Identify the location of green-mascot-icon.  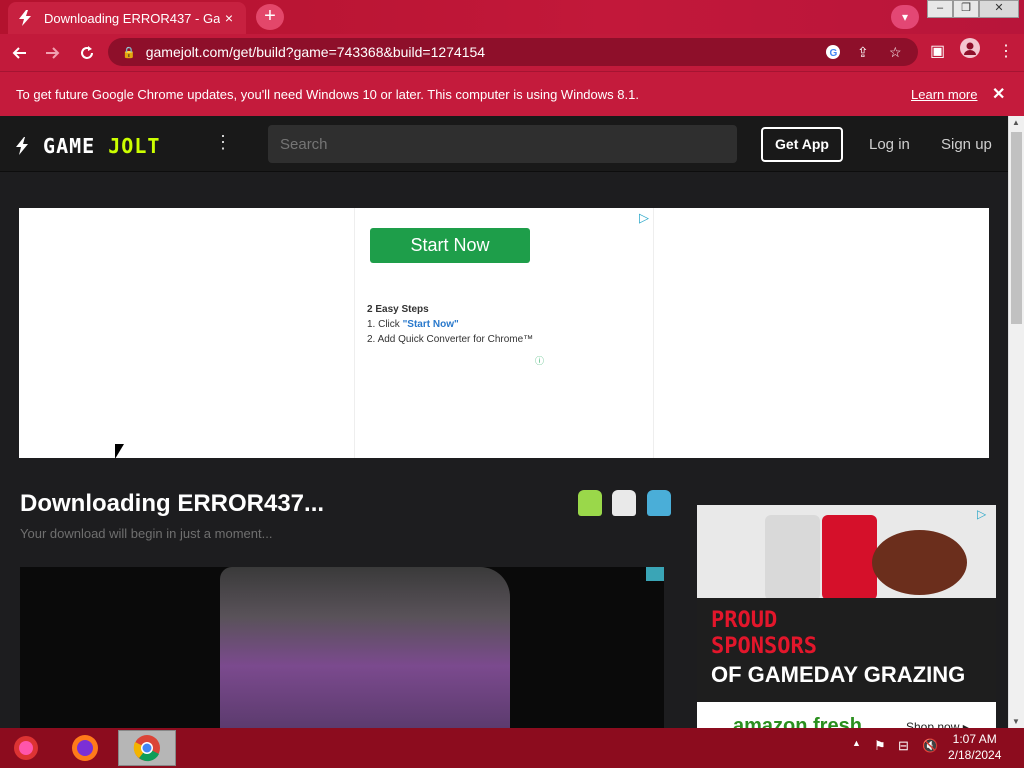
(590, 503).